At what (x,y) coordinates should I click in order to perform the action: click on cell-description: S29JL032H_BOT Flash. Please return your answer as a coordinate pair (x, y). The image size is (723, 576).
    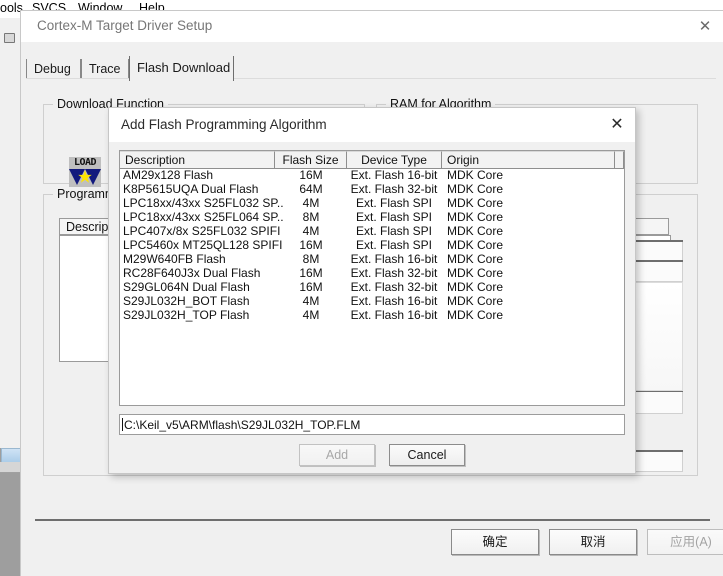
    Looking at the image, I should click on (186, 301).